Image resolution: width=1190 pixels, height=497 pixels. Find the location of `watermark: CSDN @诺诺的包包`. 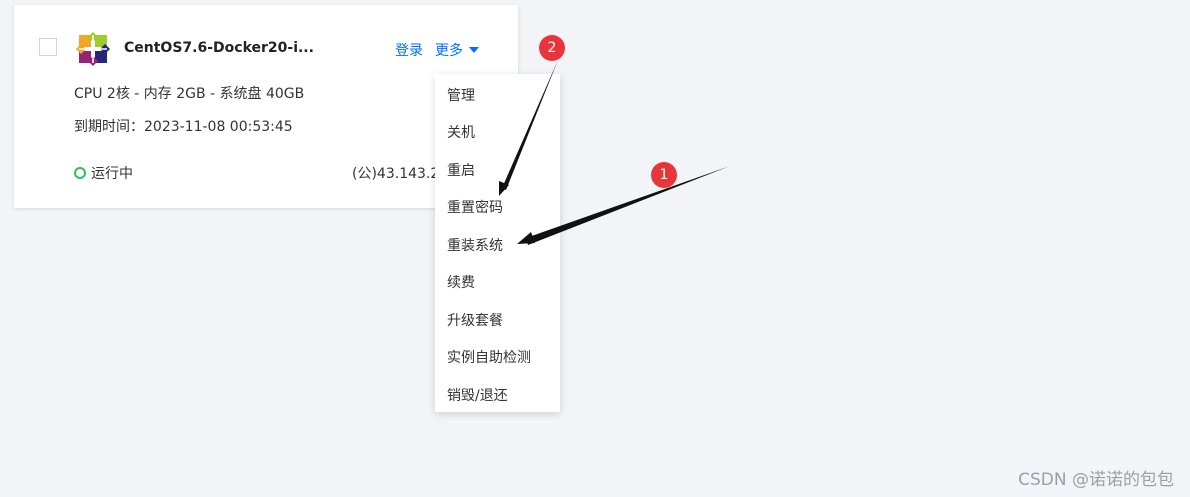

watermark: CSDN @诺诺的包包 is located at coordinates (1096, 480).